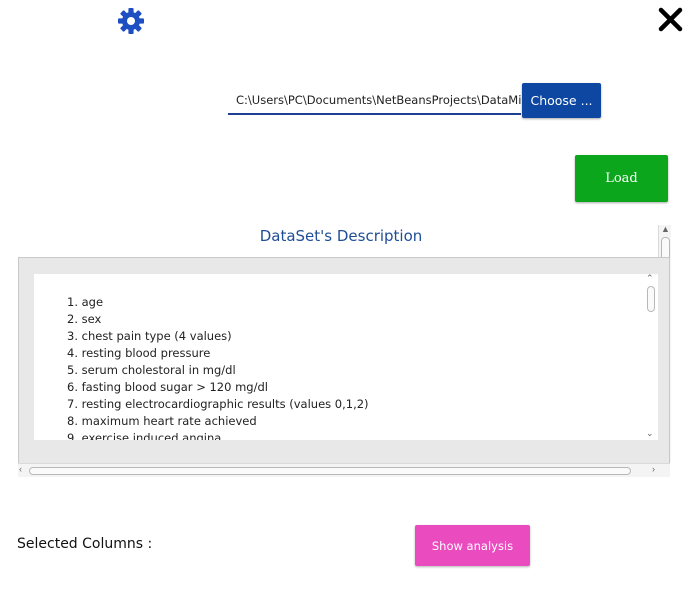 The image size is (691, 590). I want to click on list-item: 9. exercise induced angina, so click(144, 435).